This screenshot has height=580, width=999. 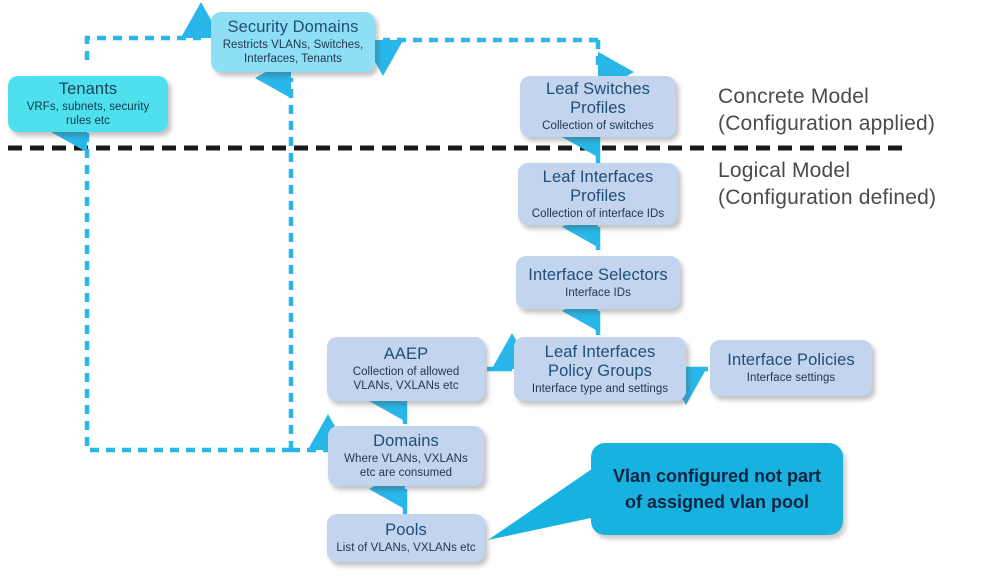 What do you see at coordinates (293, 27) in the screenshot?
I see `node-security-domains-title: Security Domains` at bounding box center [293, 27].